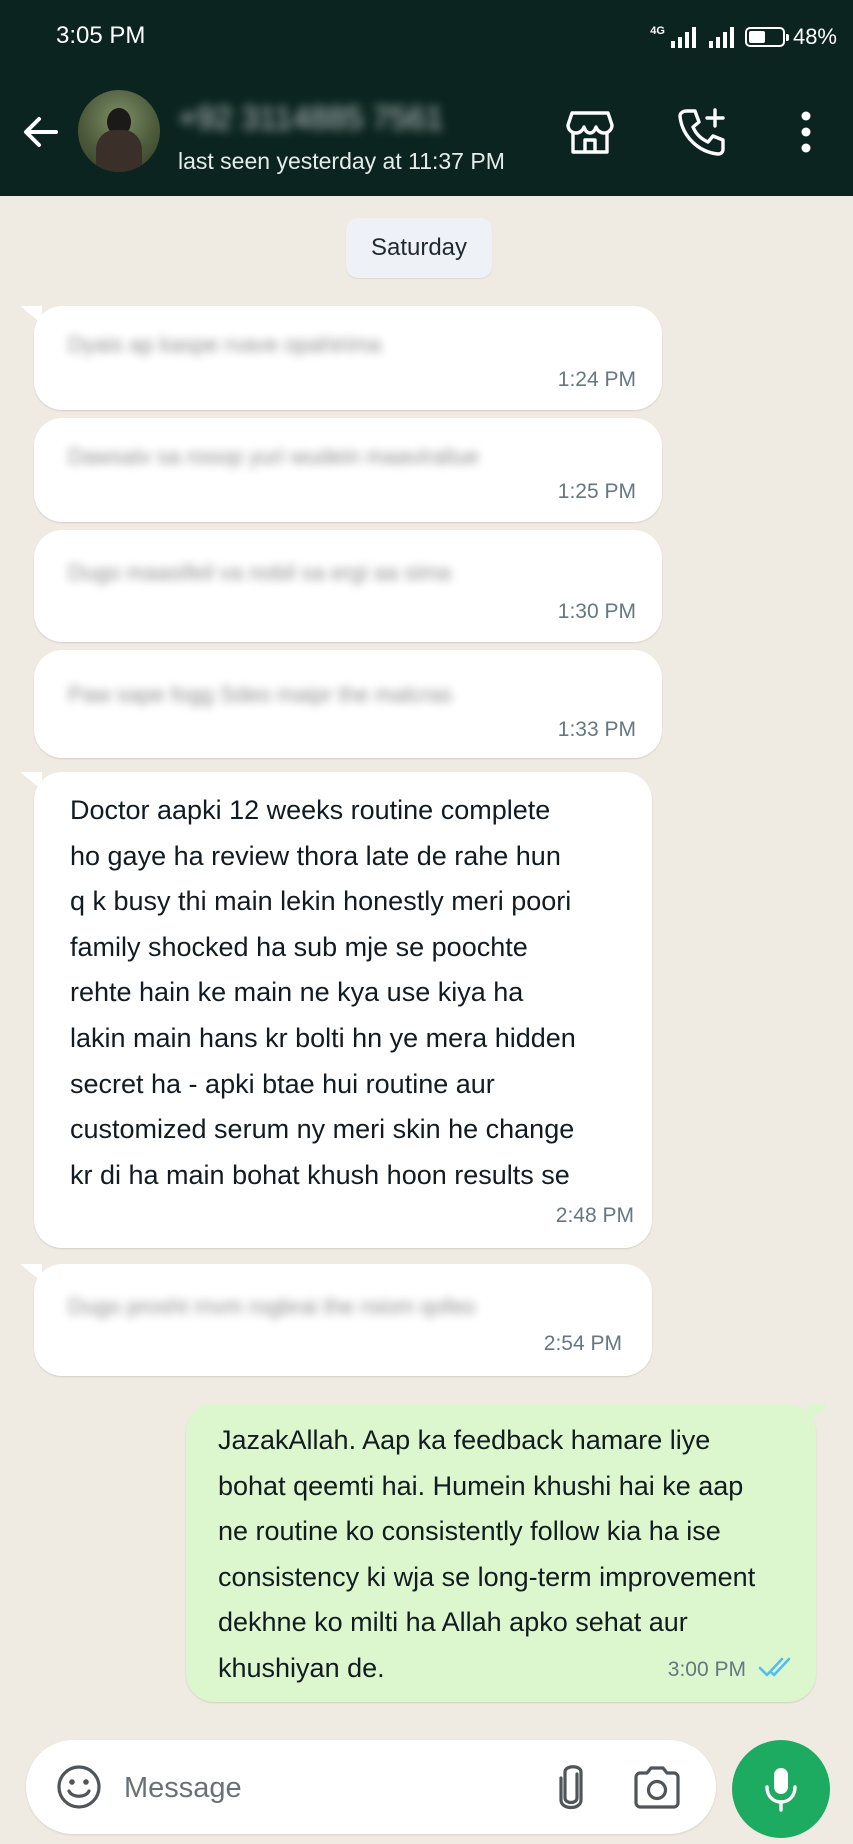 Image resolution: width=853 pixels, height=1844 pixels. I want to click on attach-button, so click(571, 1787).